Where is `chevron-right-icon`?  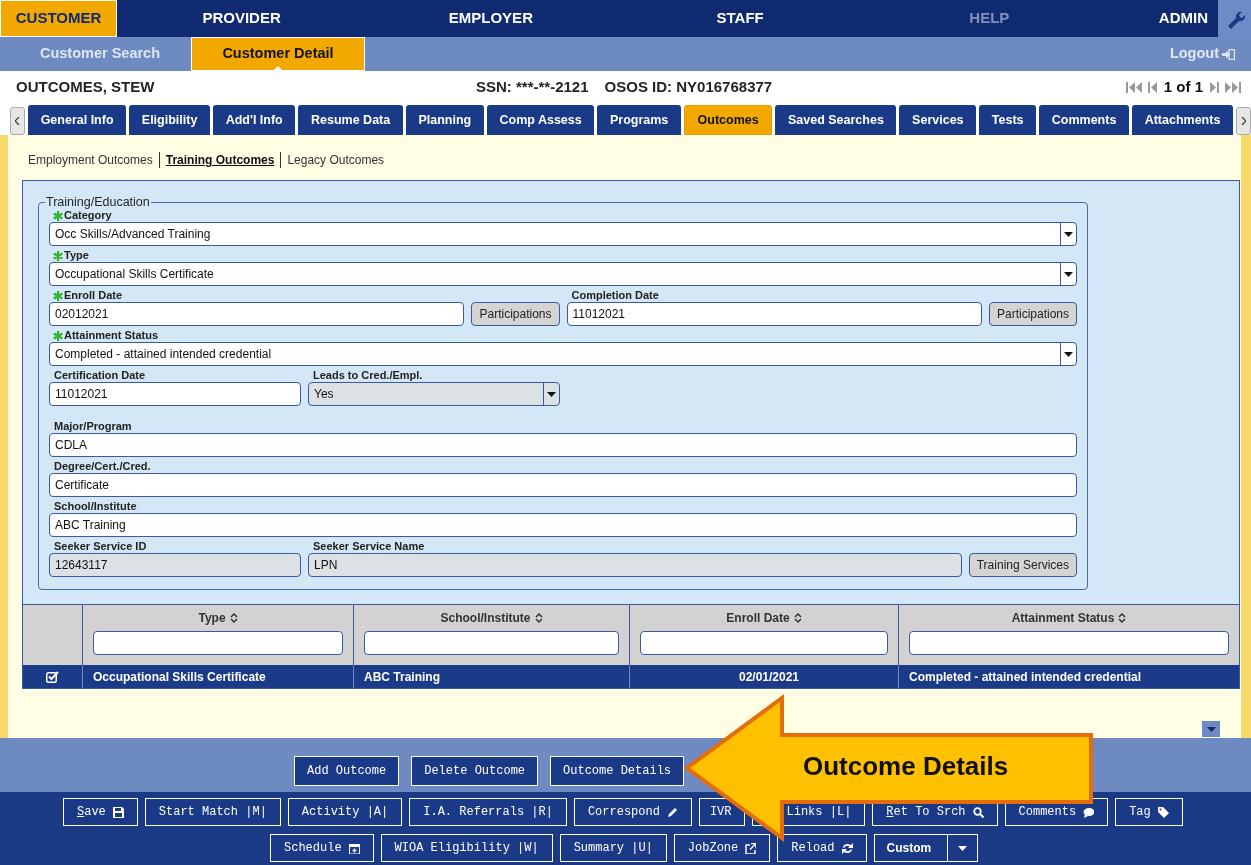
chevron-right-icon is located at coordinates (1243, 121).